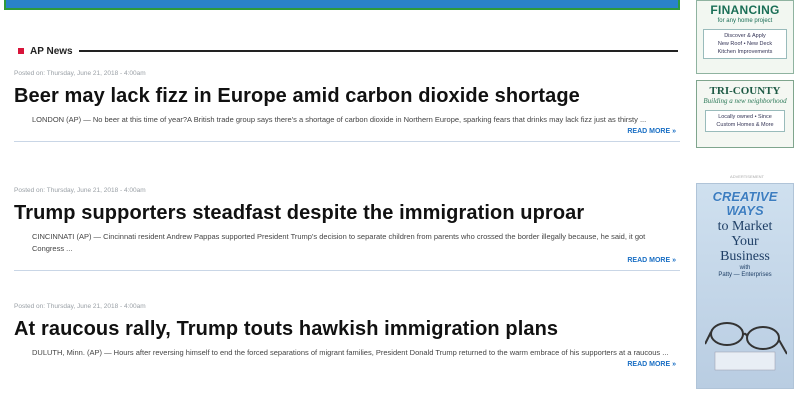 Image resolution: width=800 pixels, height=397 pixels. What do you see at coordinates (342, 5) in the screenshot?
I see `top-banner-ad` at bounding box center [342, 5].